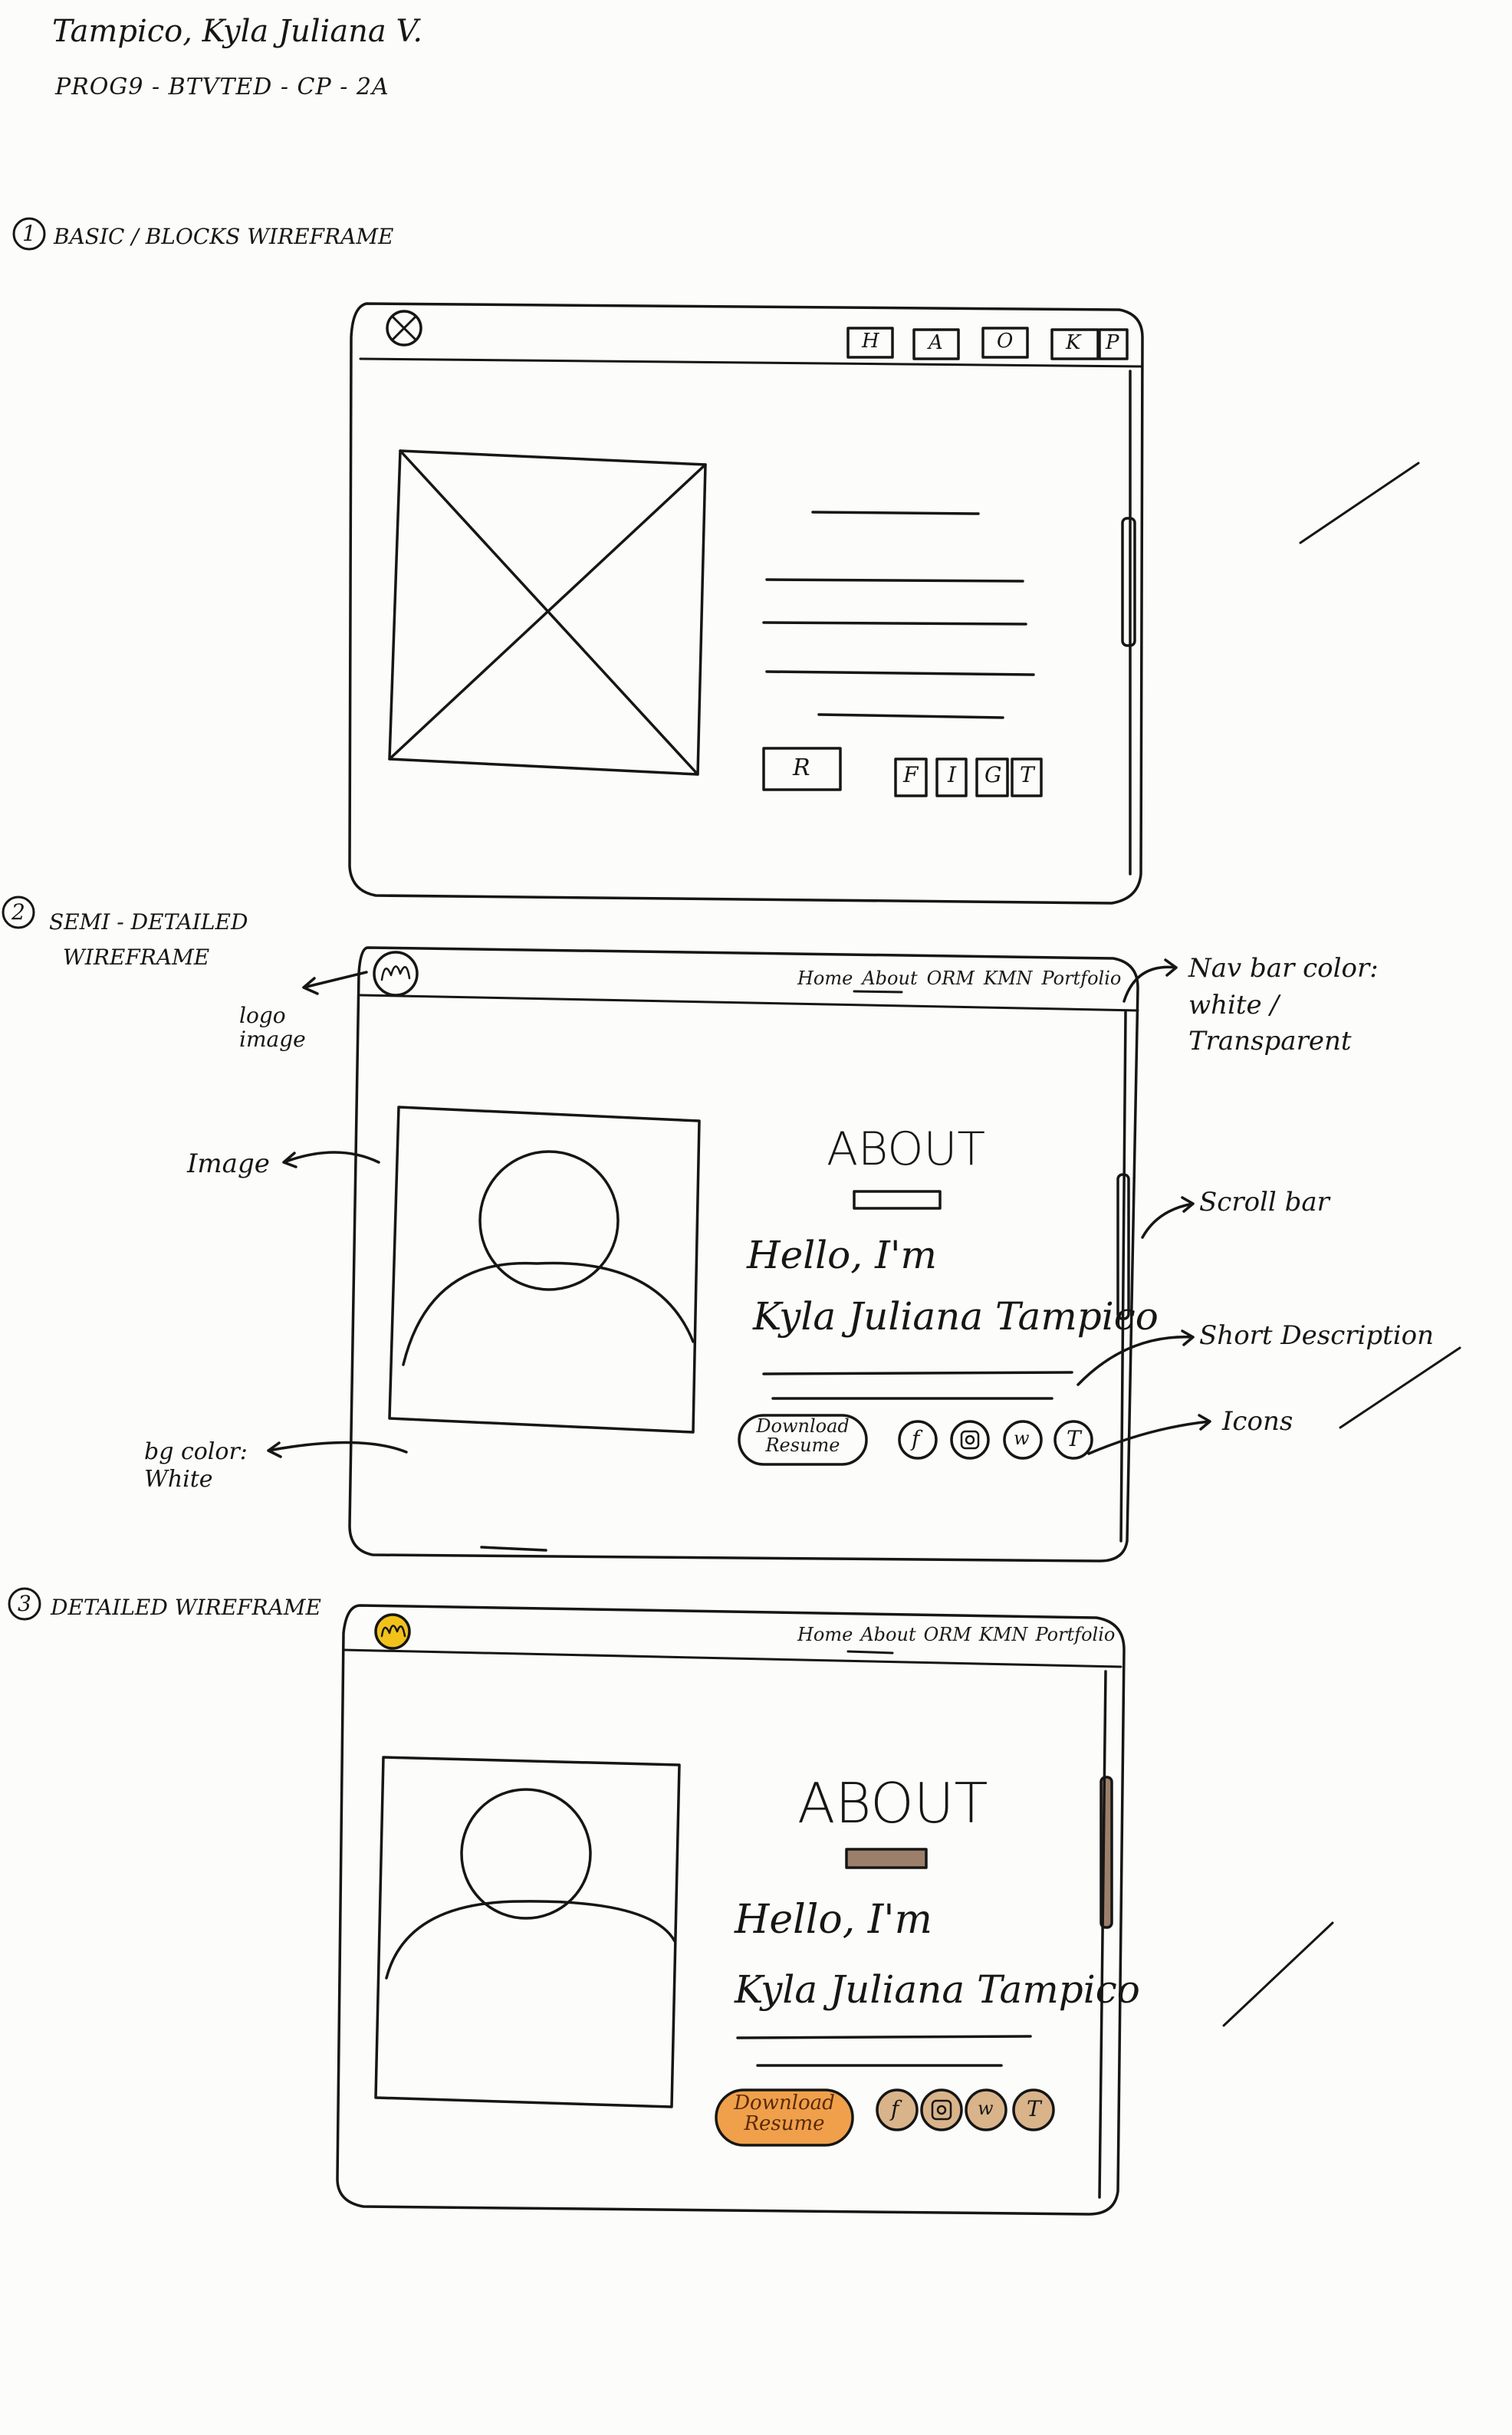 This screenshot has height=2435, width=1512. What do you see at coordinates (1317, 1335) in the screenshot?
I see `annotation-short-description: Short Description` at bounding box center [1317, 1335].